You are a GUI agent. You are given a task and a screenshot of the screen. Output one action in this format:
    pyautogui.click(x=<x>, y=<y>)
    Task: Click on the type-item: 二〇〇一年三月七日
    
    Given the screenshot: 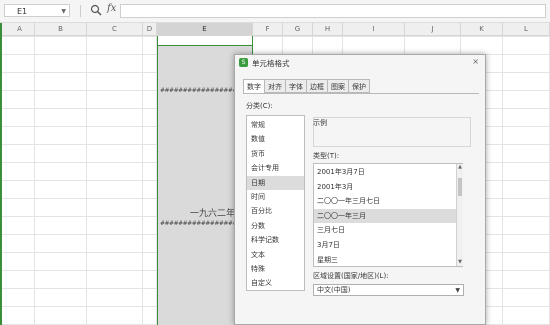 What is the action you would take?
    pyautogui.click(x=385, y=201)
    